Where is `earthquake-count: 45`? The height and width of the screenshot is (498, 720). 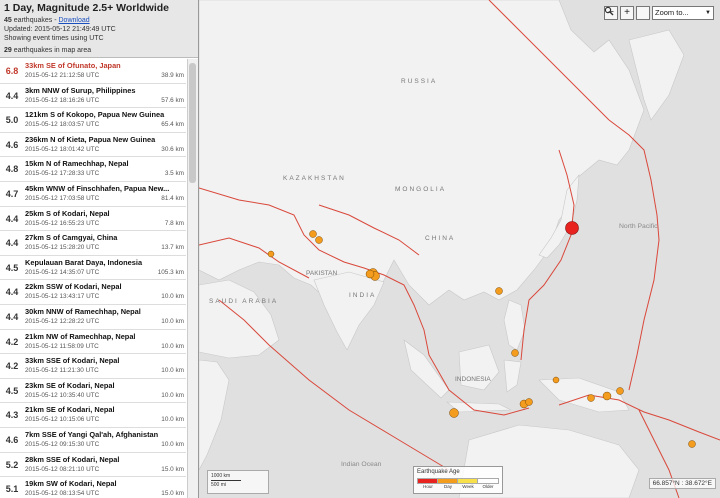 earthquake-count: 45 is located at coordinates (8, 20).